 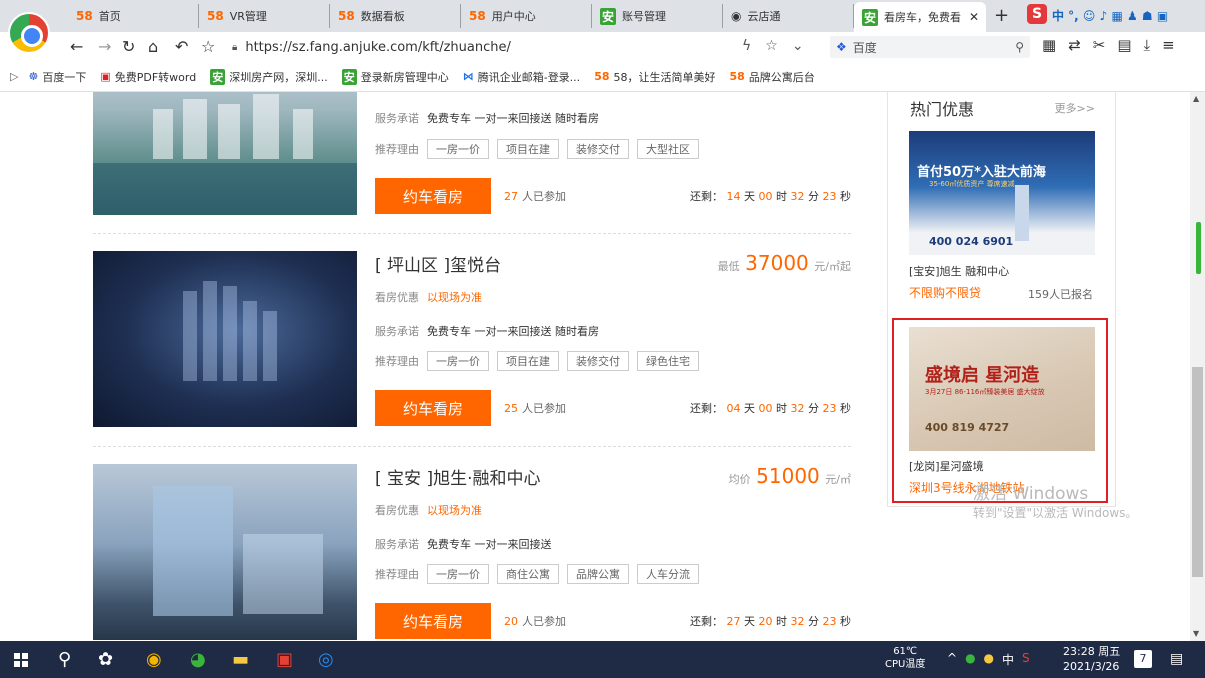 What do you see at coordinates (1176, 659) in the screenshot?
I see `action-center-icon: ▤` at bounding box center [1176, 659].